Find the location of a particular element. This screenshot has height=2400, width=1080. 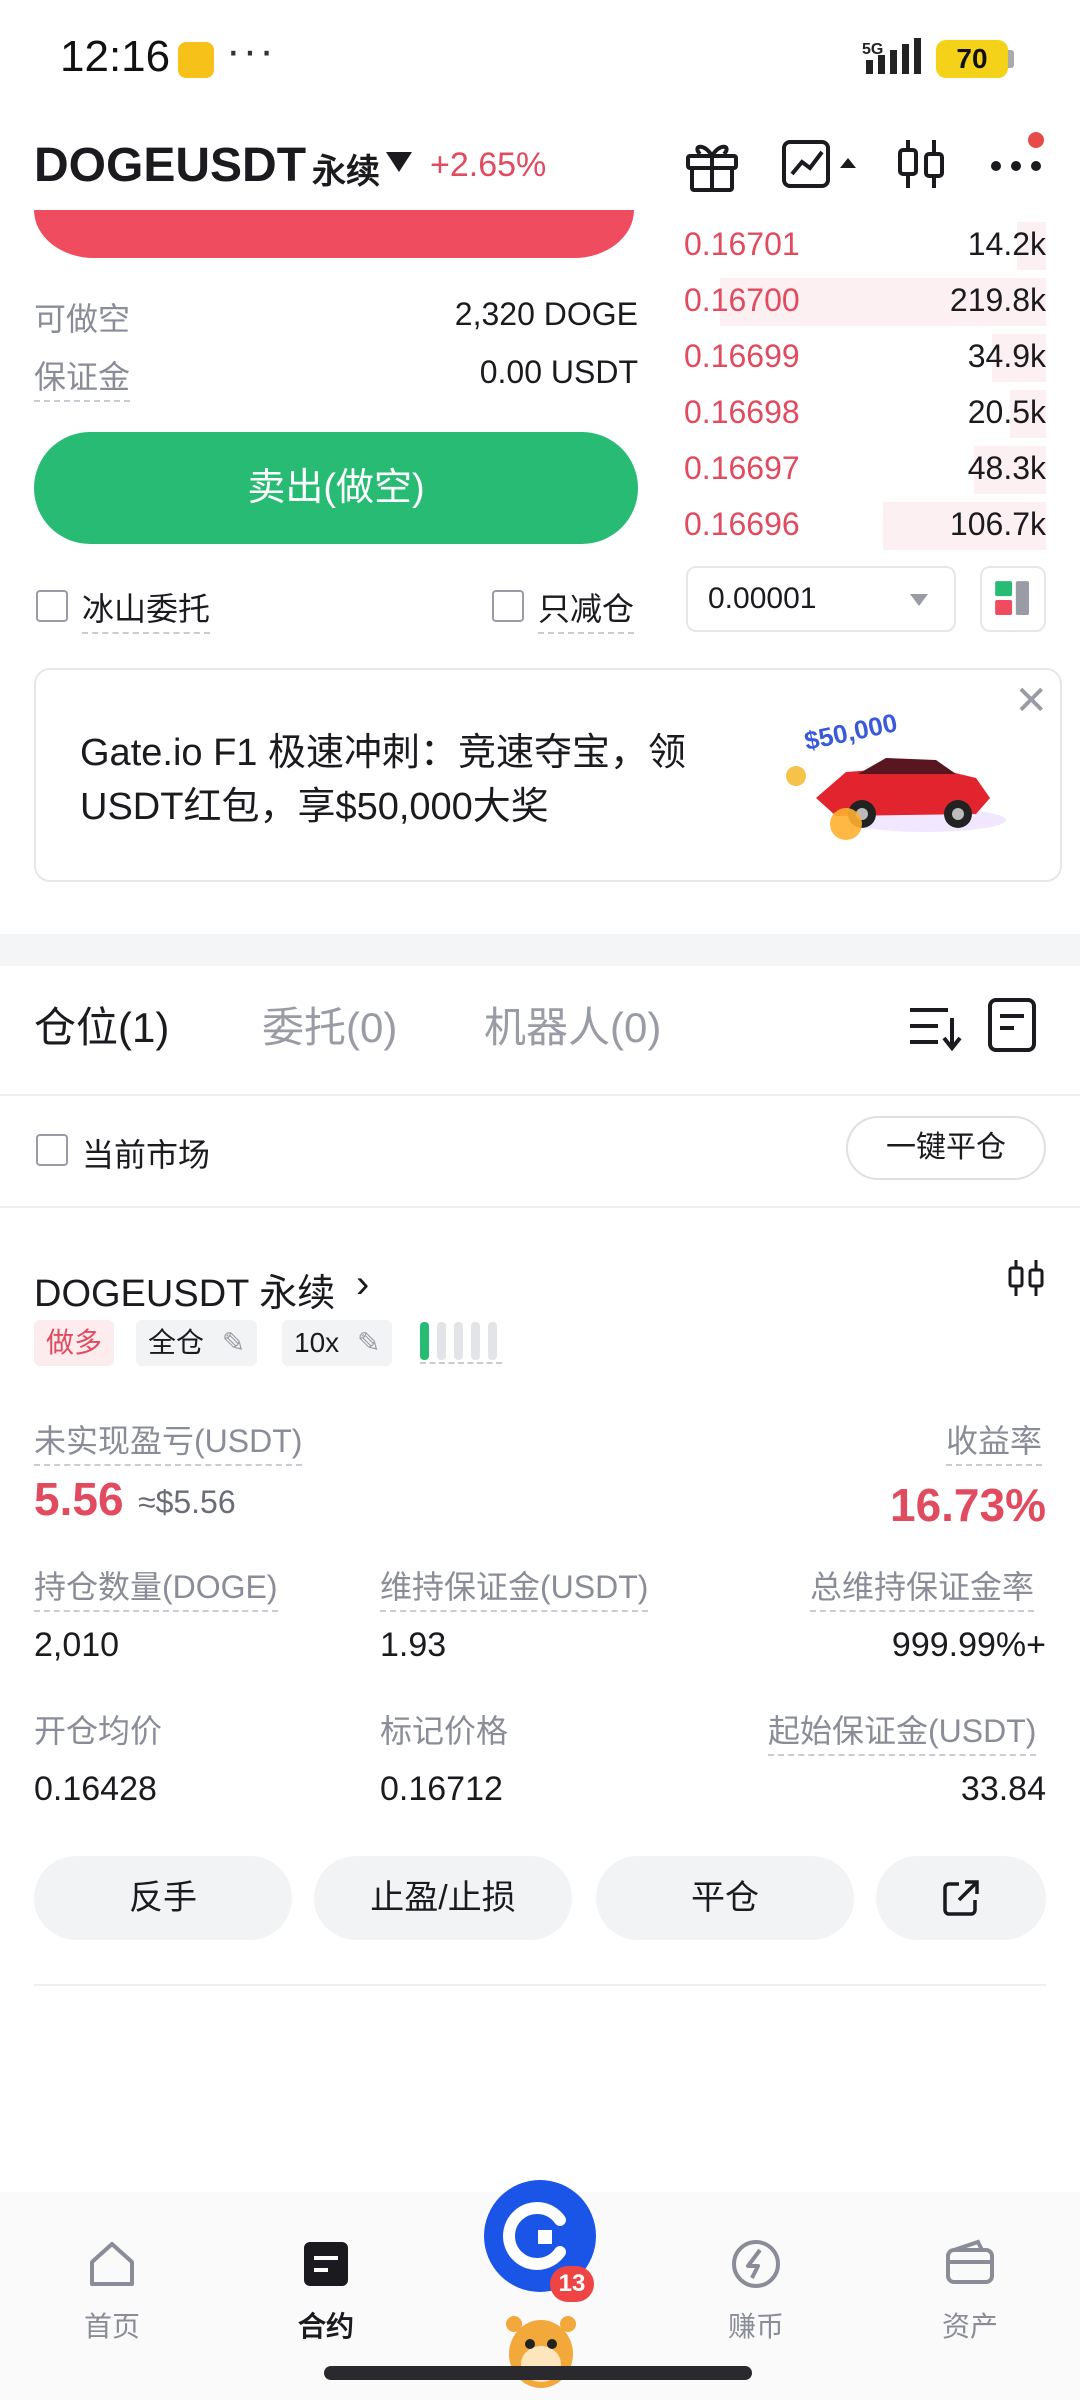

nav-earn-label: 赚币 is located at coordinates (755, 2326).